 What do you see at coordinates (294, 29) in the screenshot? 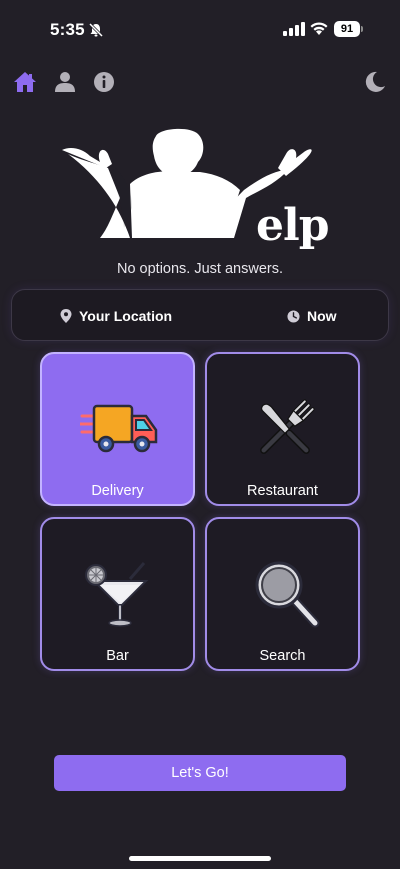
I see `cellular-signal-icon` at bounding box center [294, 29].